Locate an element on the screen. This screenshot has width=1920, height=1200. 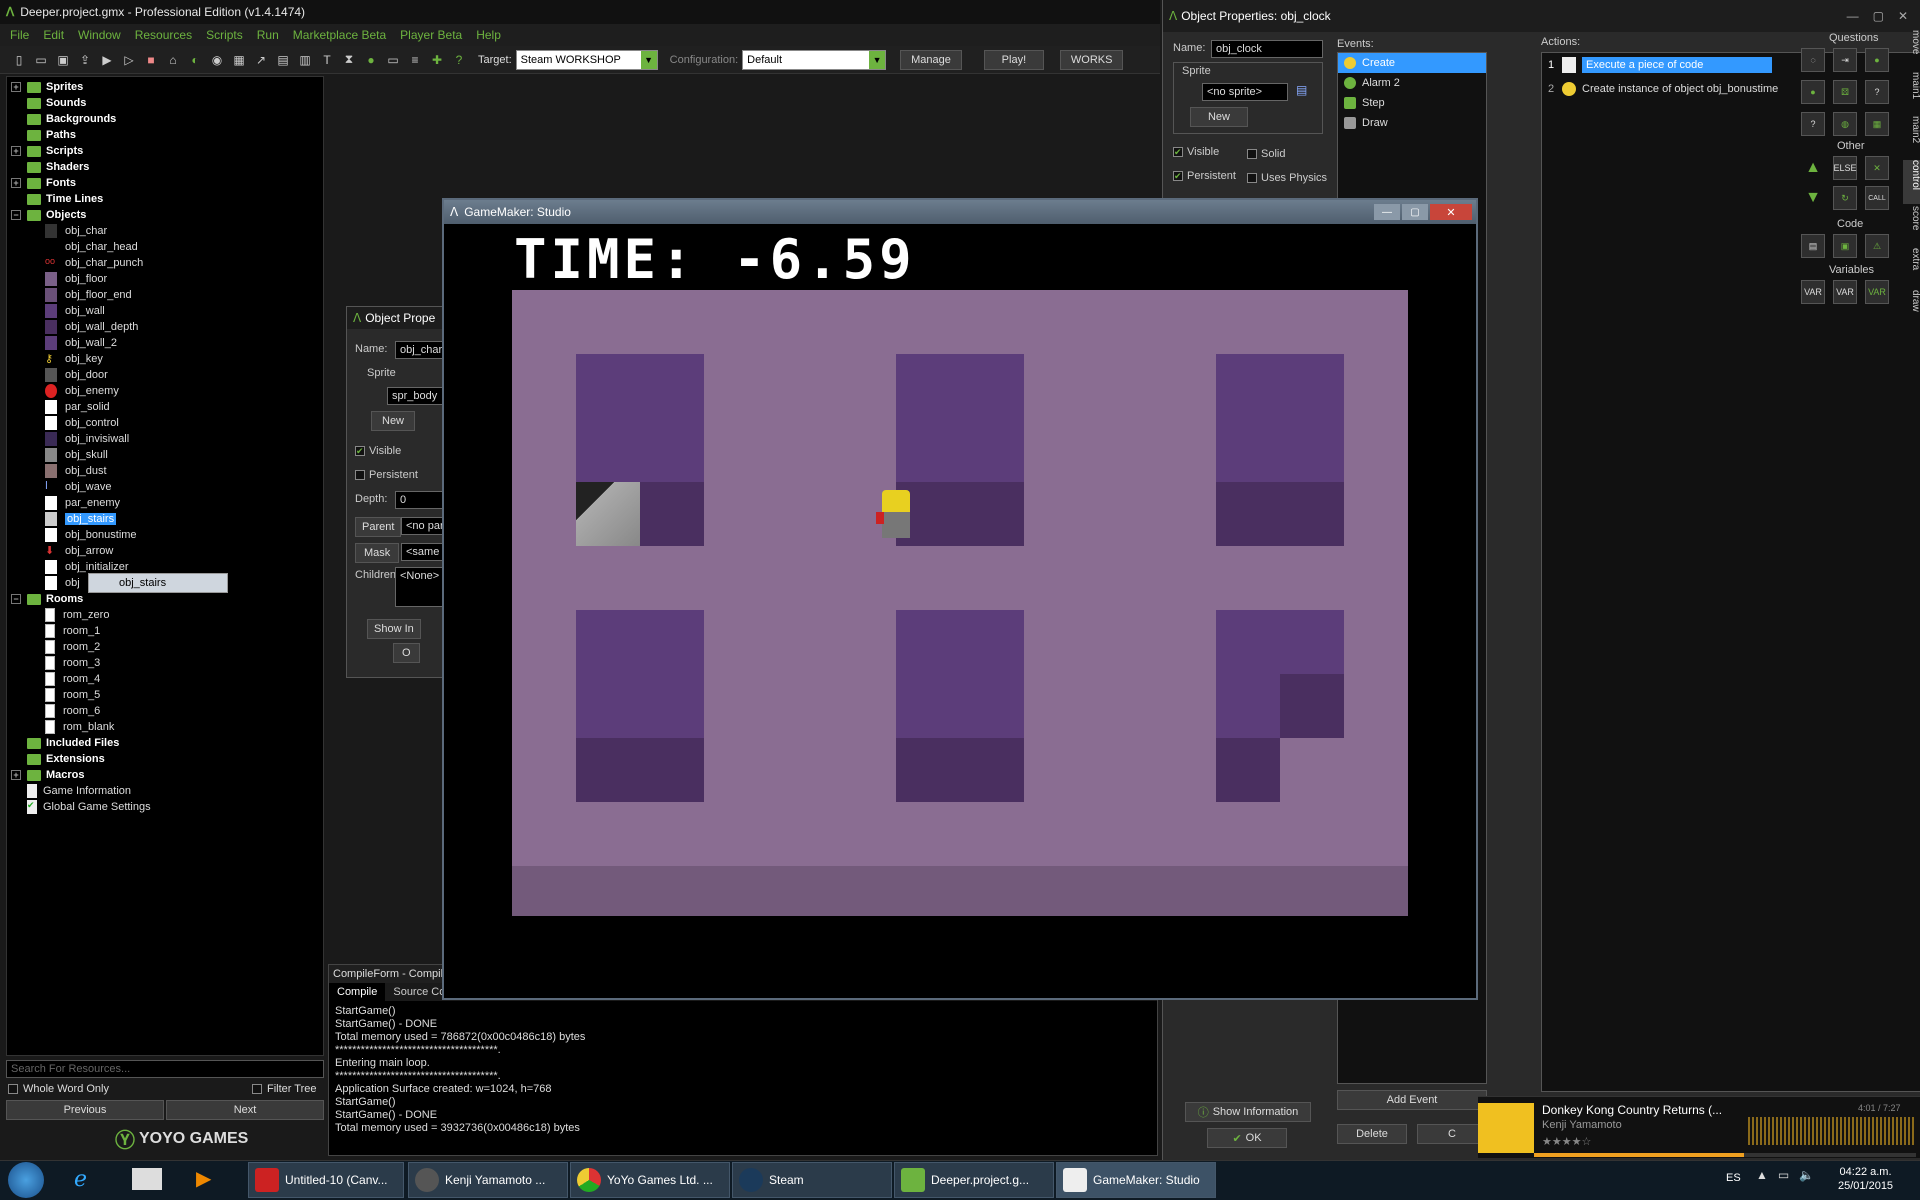
clock-new-sprite-button: New is located at coordinates (1219, 117).